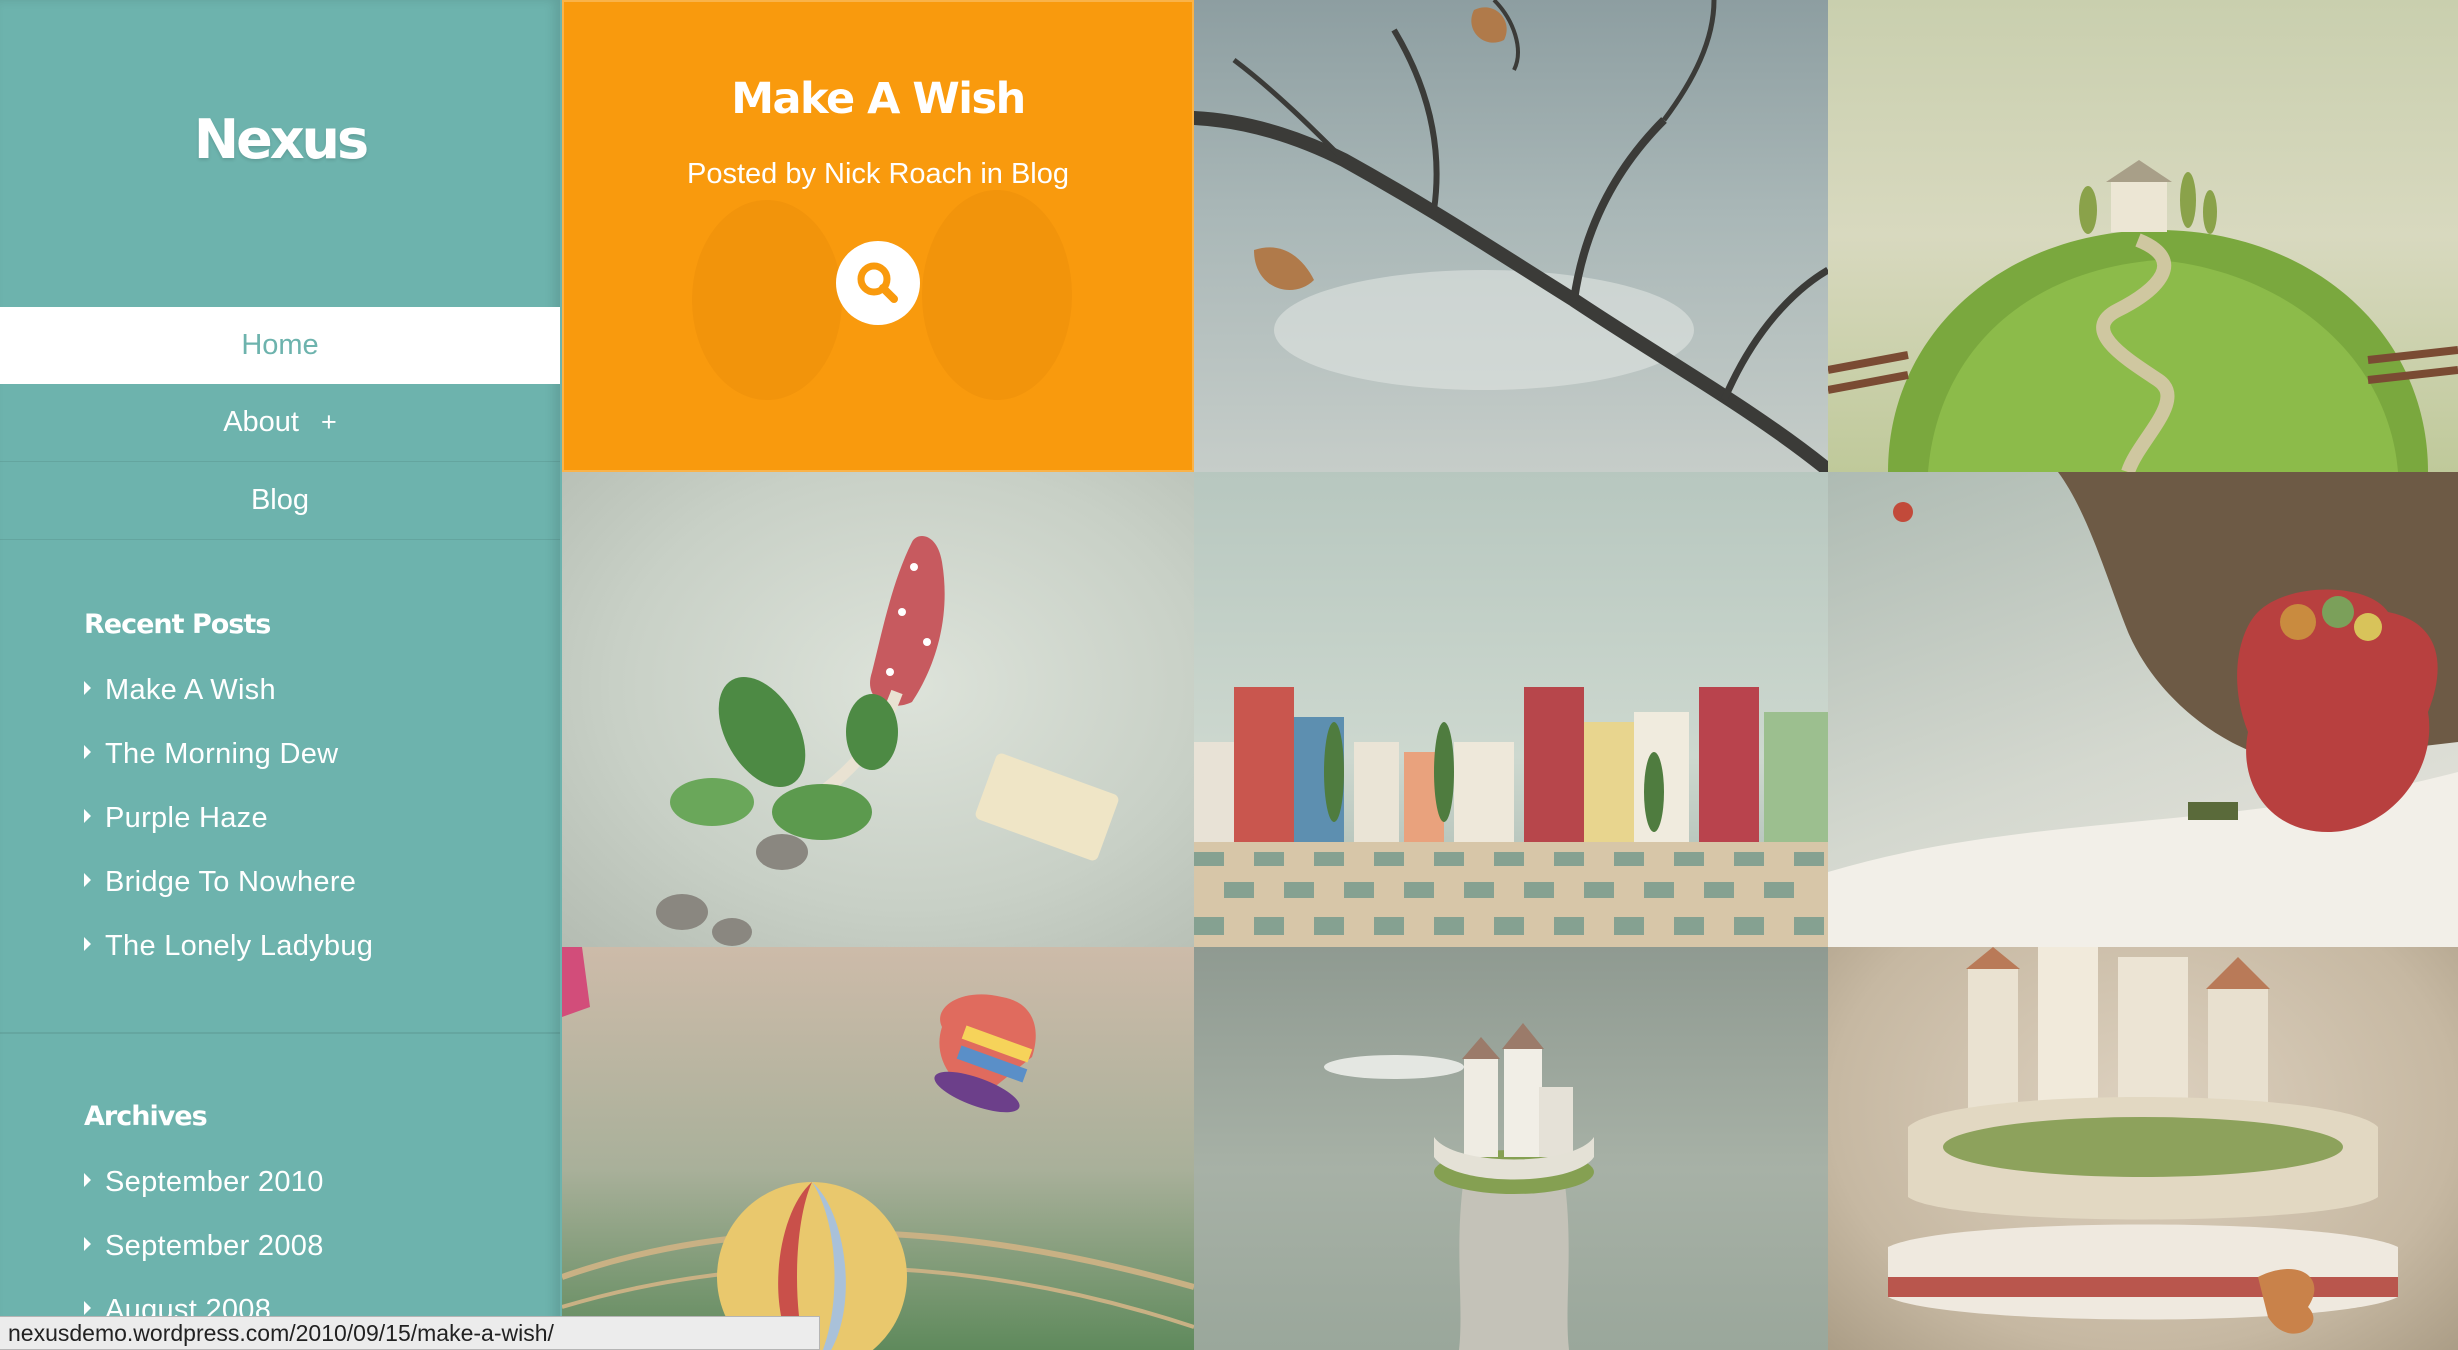 The image size is (2458, 1350). I want to click on snow-sack-image, so click(2143, 709).